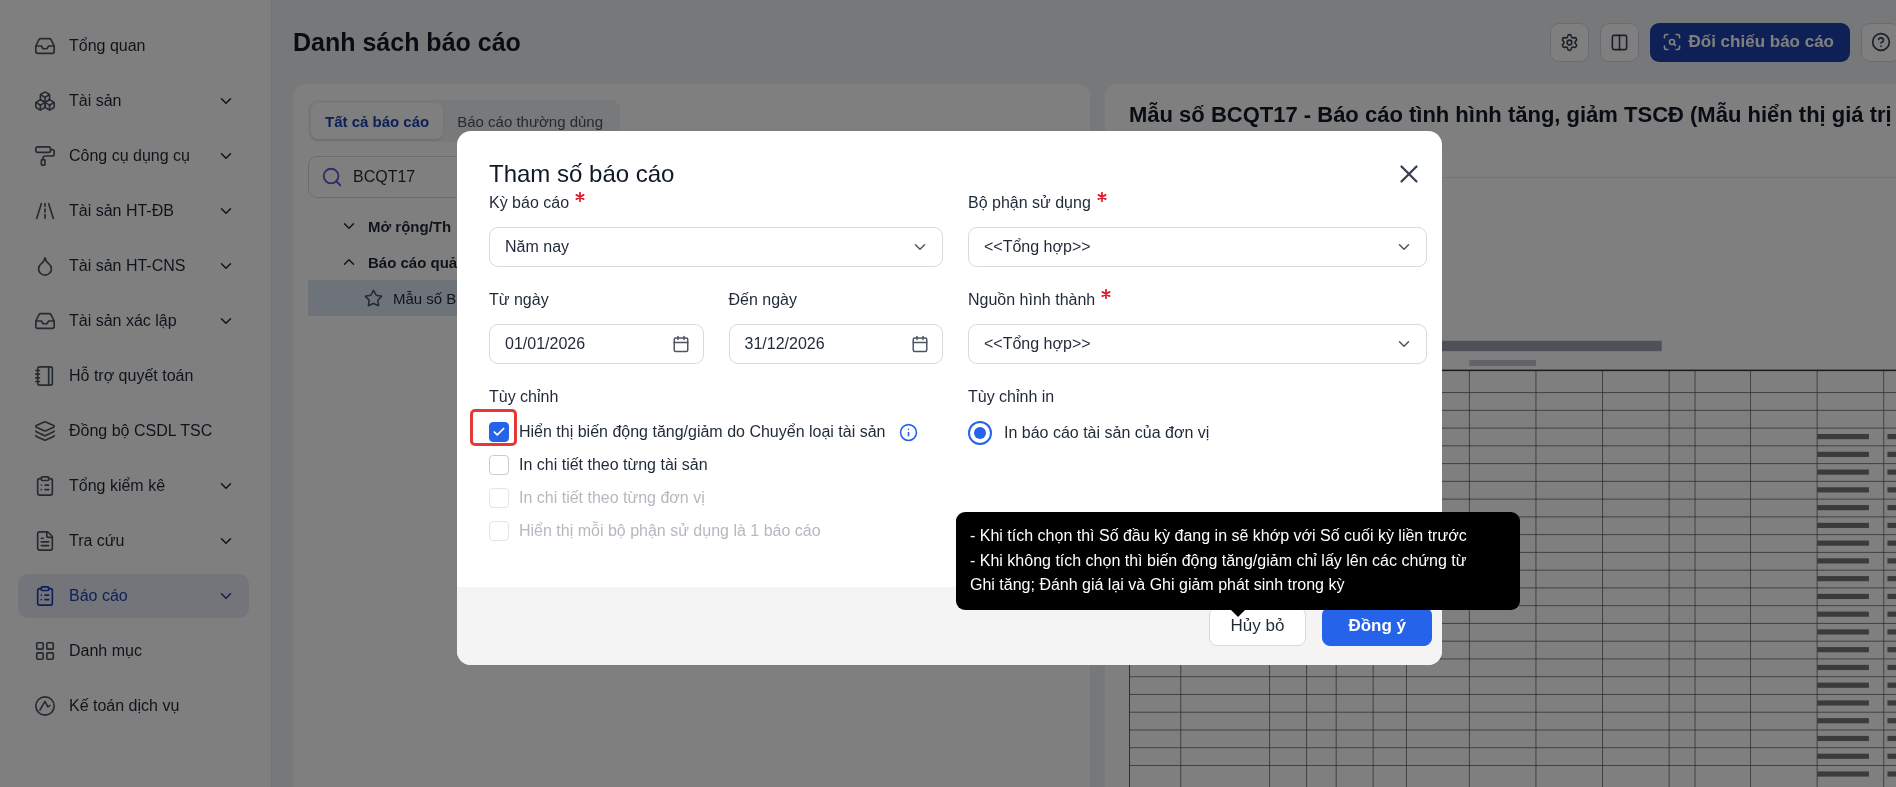  What do you see at coordinates (716, 203) in the screenshot?
I see `field-label: Kỳ báo cáo` at bounding box center [716, 203].